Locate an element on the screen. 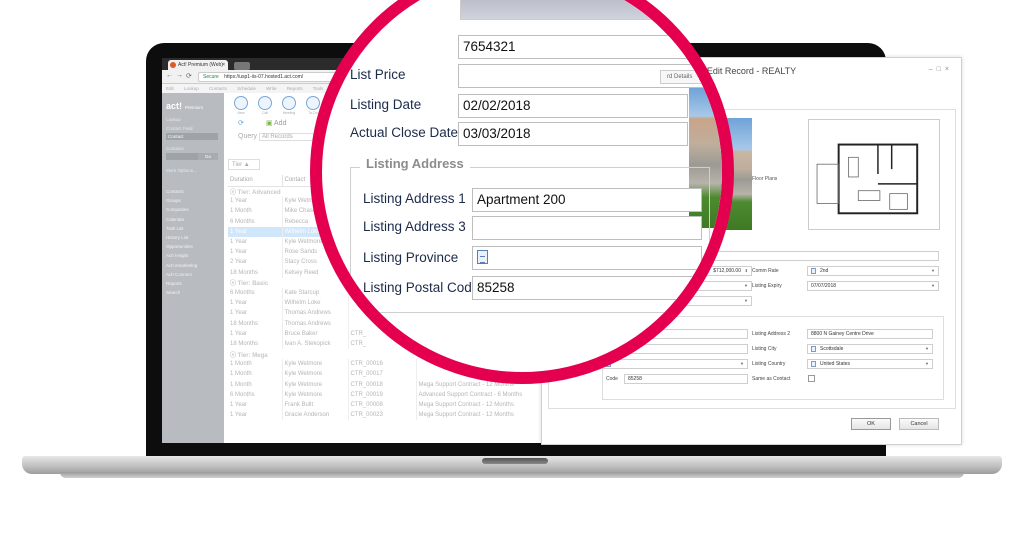 The width and height of the screenshot is (1024, 544). contact-cell: Gracie Anderson is located at coordinates (314, 415).